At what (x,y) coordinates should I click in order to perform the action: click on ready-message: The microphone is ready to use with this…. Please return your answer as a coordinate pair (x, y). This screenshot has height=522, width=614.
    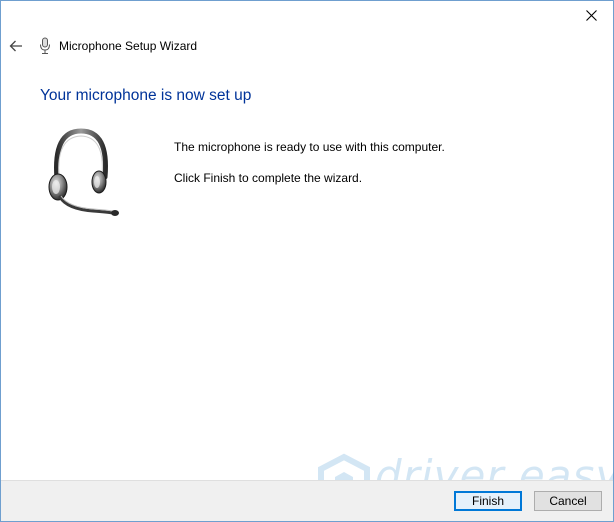
    Looking at the image, I should click on (309, 147).